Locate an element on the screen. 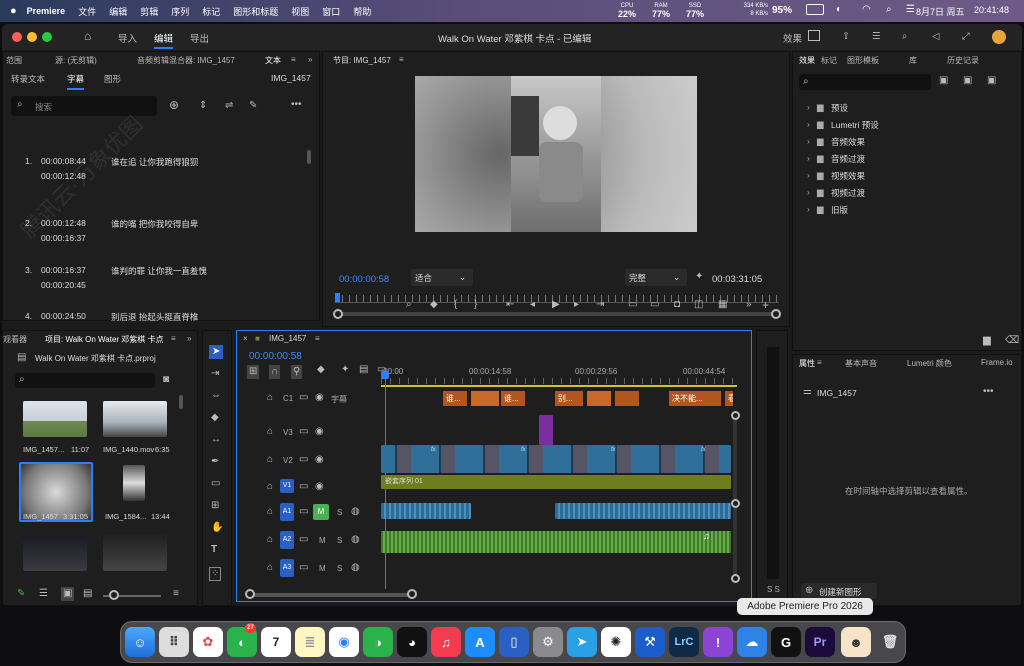 This screenshot has width=1024, height=666. notes-icon: ≣ is located at coordinates (310, 642).